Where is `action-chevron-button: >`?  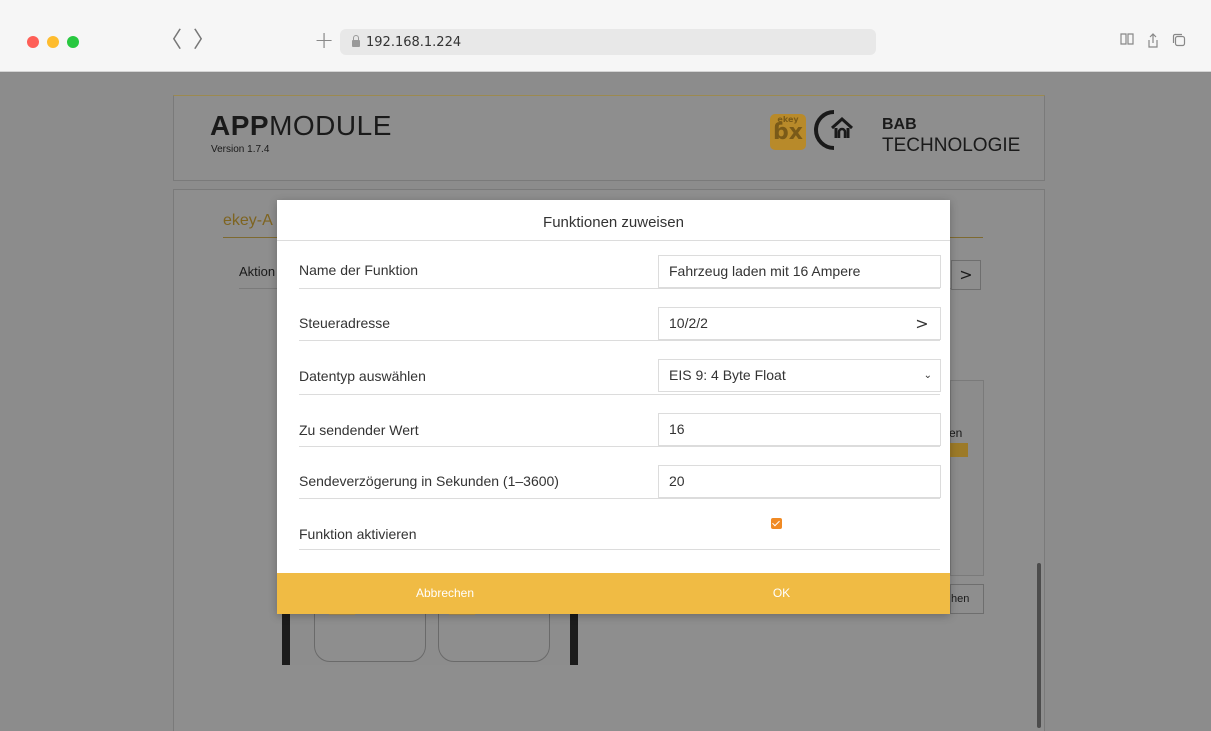 action-chevron-button: > is located at coordinates (966, 275).